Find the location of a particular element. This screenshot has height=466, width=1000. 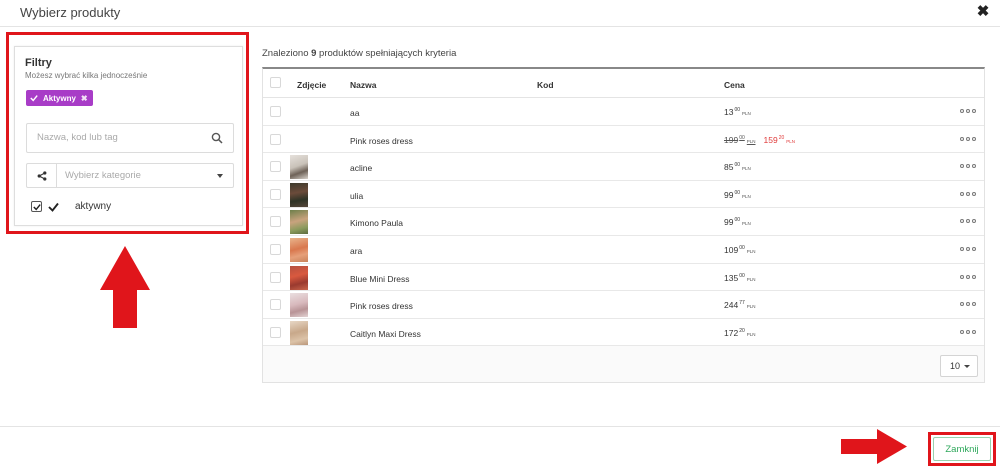

annotation-arrow-up is located at coordinates (125, 287).